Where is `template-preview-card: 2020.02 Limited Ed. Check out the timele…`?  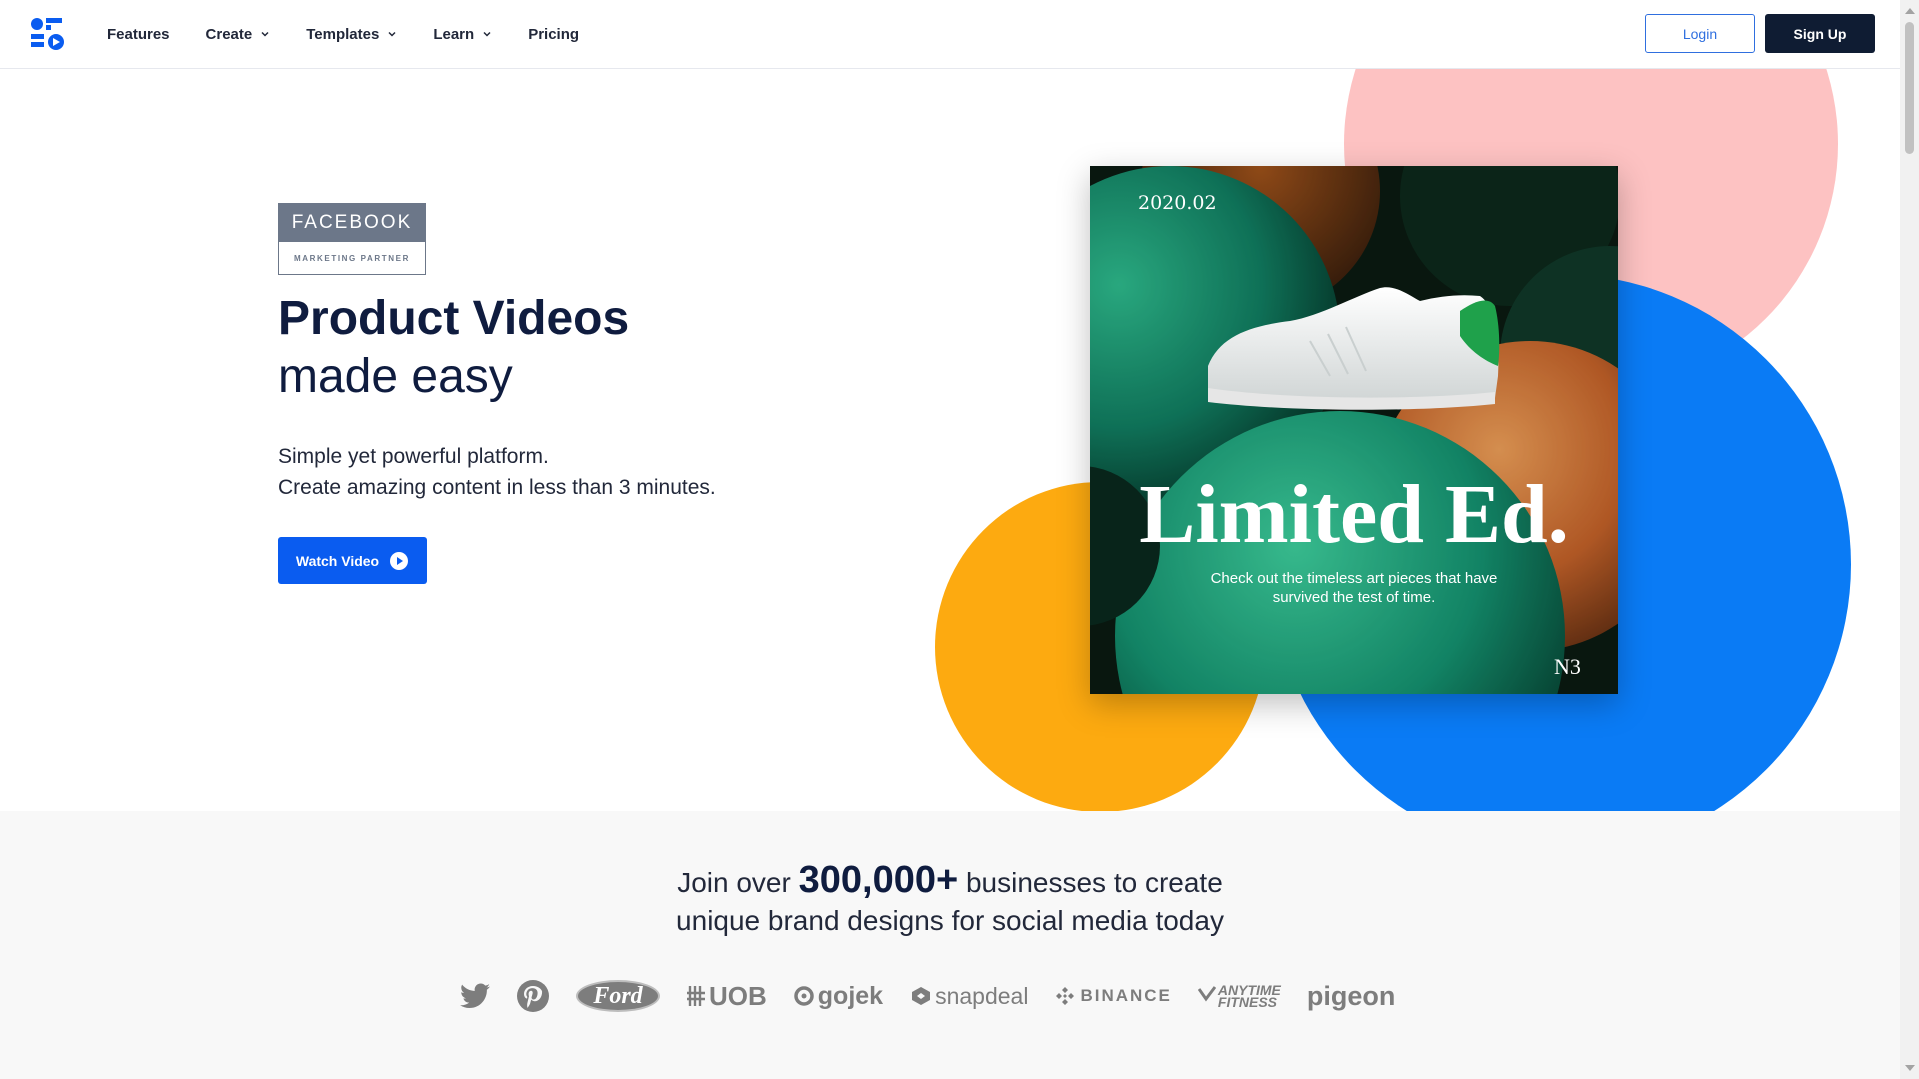
template-preview-card: 2020.02 Limited Ed. Check out the timele… is located at coordinates (1354, 430).